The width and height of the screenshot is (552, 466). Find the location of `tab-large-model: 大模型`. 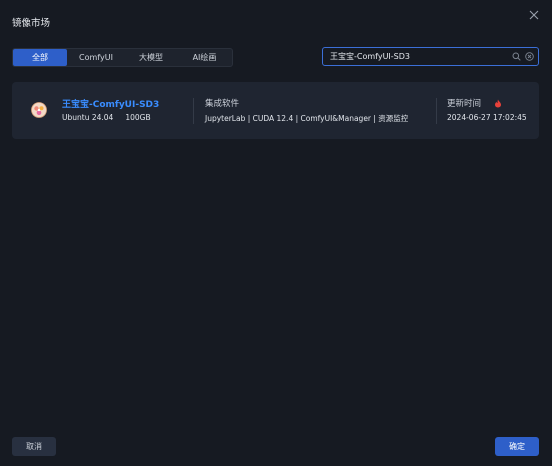

tab-large-model: 大模型 is located at coordinates (151, 57).